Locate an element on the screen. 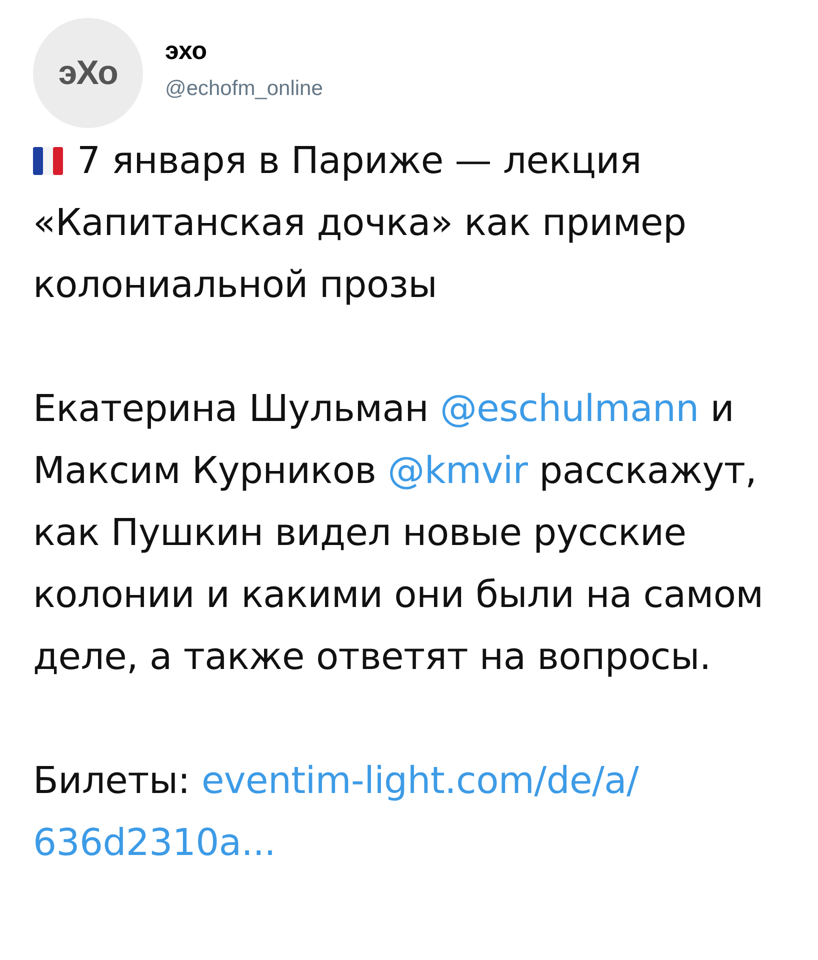 The image size is (818, 960). url-link: eventim-light.com/de/a/ is located at coordinates (420, 780).